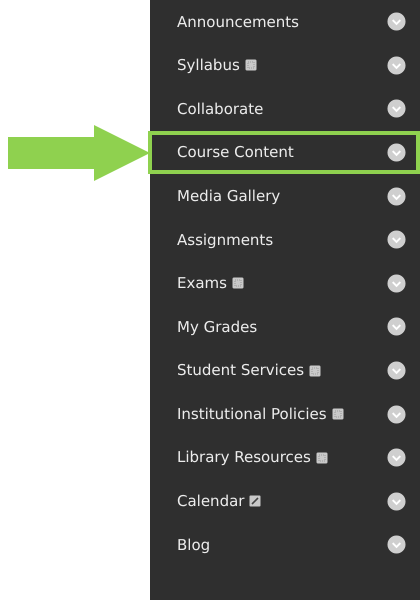 This screenshot has height=602, width=420. Describe the element at coordinates (238, 22) in the screenshot. I see `menu-label: Announcements` at that location.